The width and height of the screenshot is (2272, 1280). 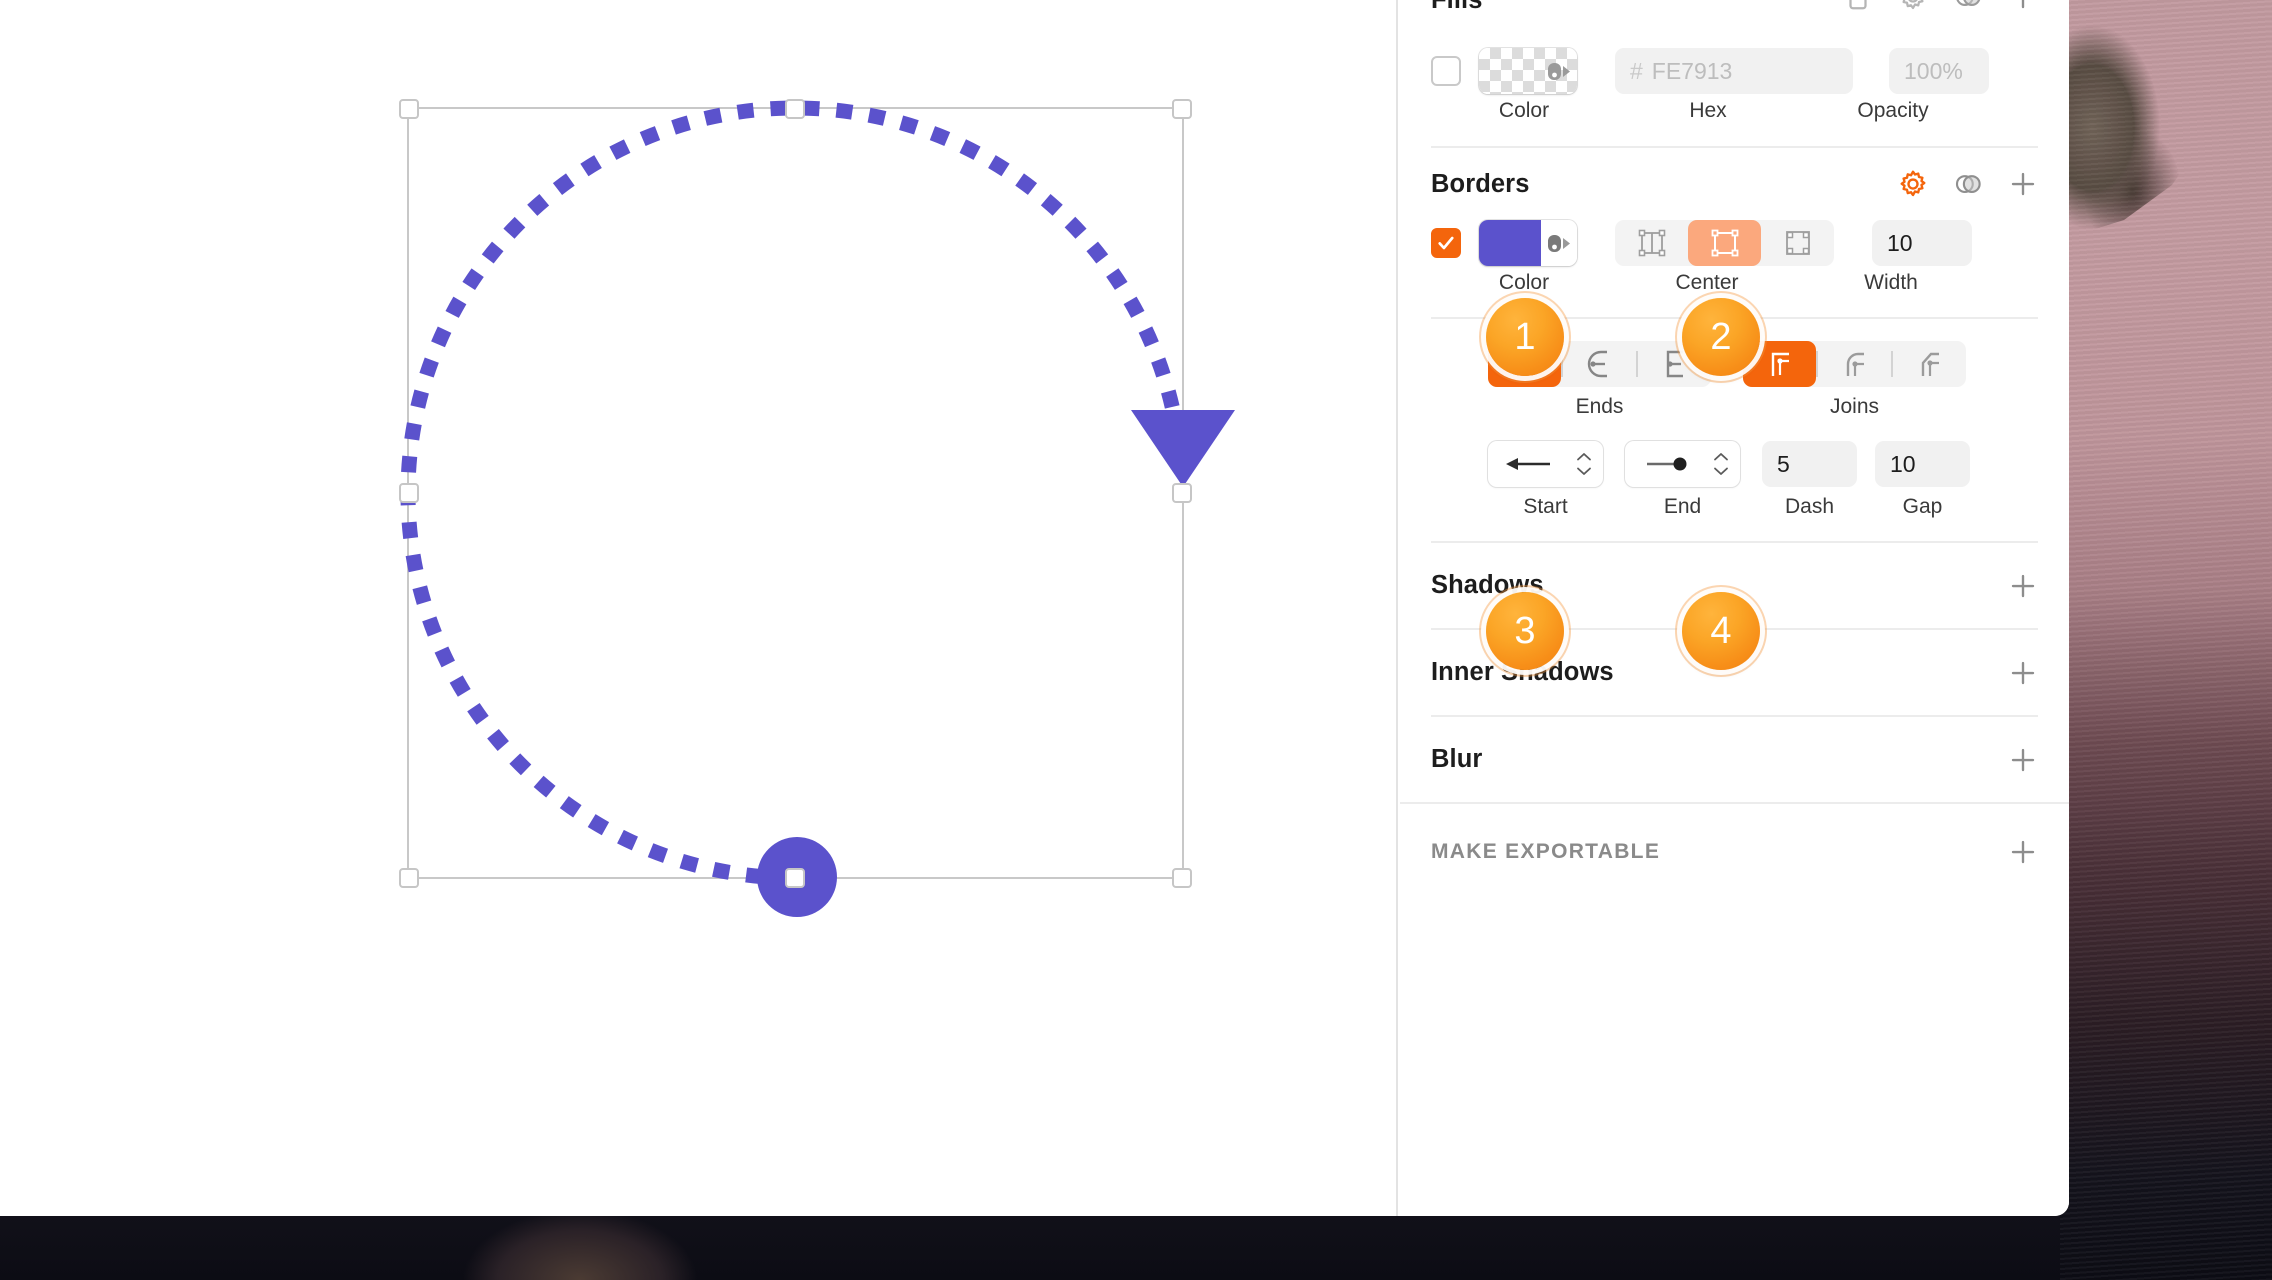 I want to click on border-position-label: Center, so click(x=1707, y=282).